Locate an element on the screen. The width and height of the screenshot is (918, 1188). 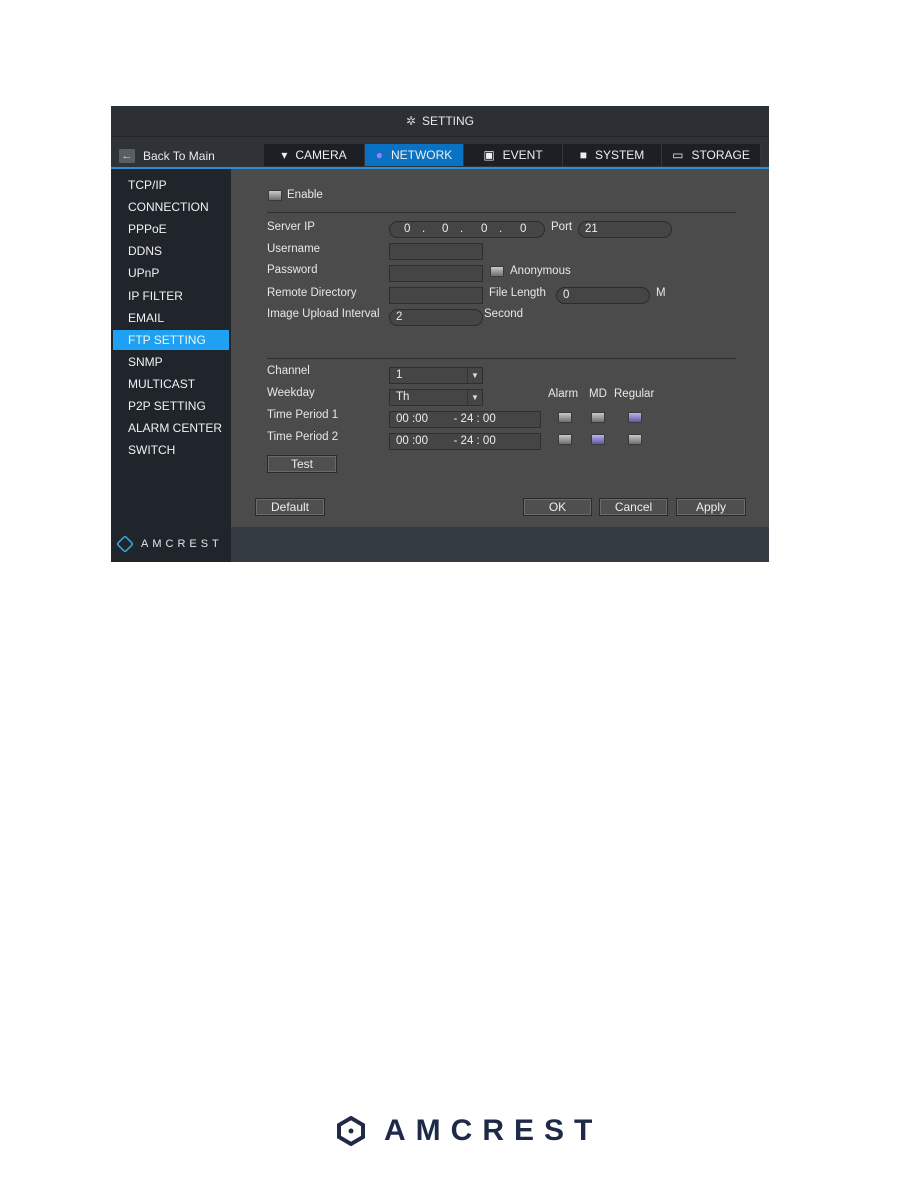
cancel-button: Cancel is located at coordinates (633, 507).